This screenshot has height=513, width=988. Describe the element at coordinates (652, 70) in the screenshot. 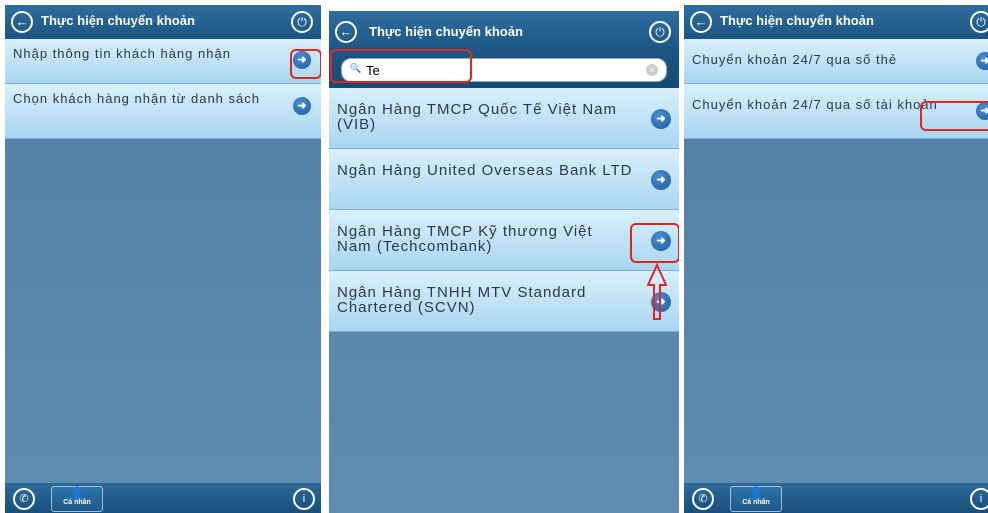

I see `clear-icon: ×` at that location.